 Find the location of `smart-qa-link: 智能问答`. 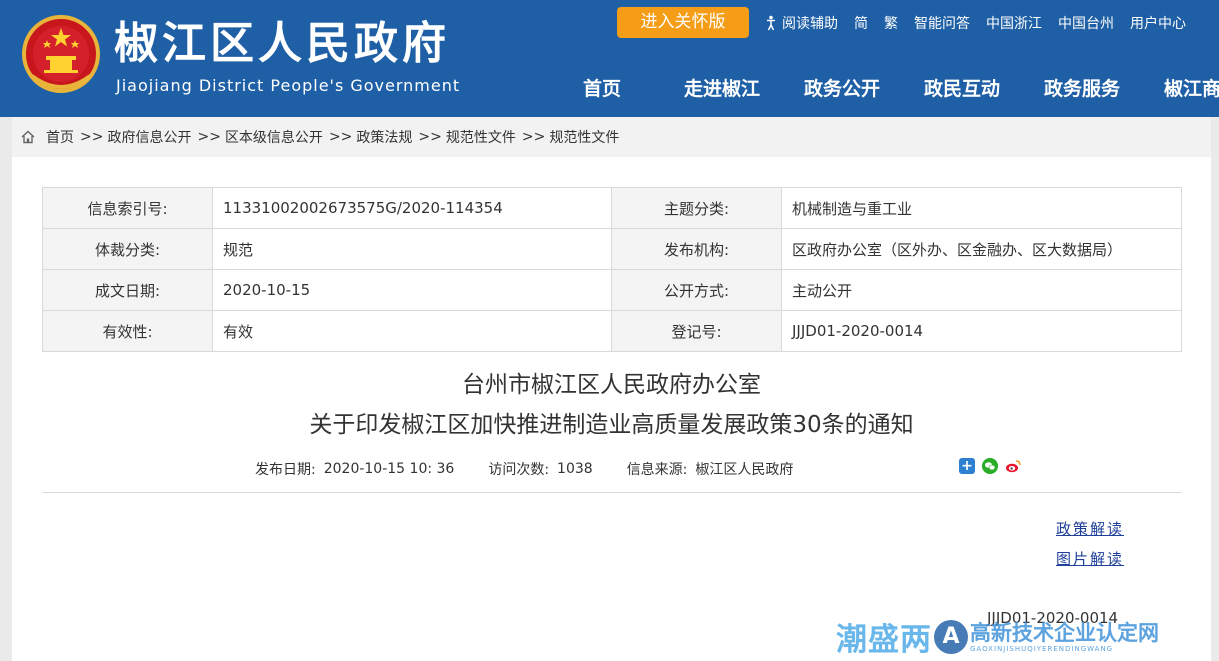

smart-qa-link: 智能问答 is located at coordinates (942, 23).